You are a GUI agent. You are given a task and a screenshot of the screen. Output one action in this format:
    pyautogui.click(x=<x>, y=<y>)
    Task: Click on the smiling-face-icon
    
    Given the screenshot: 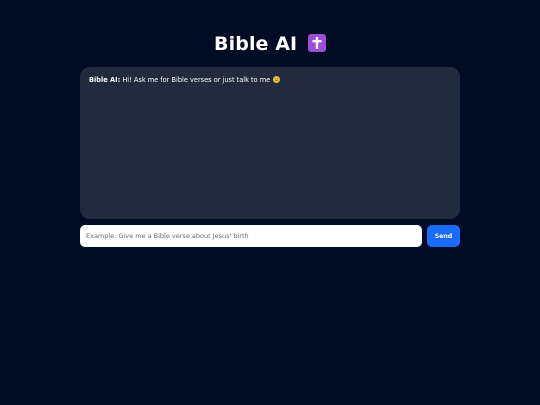 What is the action you would take?
    pyautogui.click(x=277, y=79)
    